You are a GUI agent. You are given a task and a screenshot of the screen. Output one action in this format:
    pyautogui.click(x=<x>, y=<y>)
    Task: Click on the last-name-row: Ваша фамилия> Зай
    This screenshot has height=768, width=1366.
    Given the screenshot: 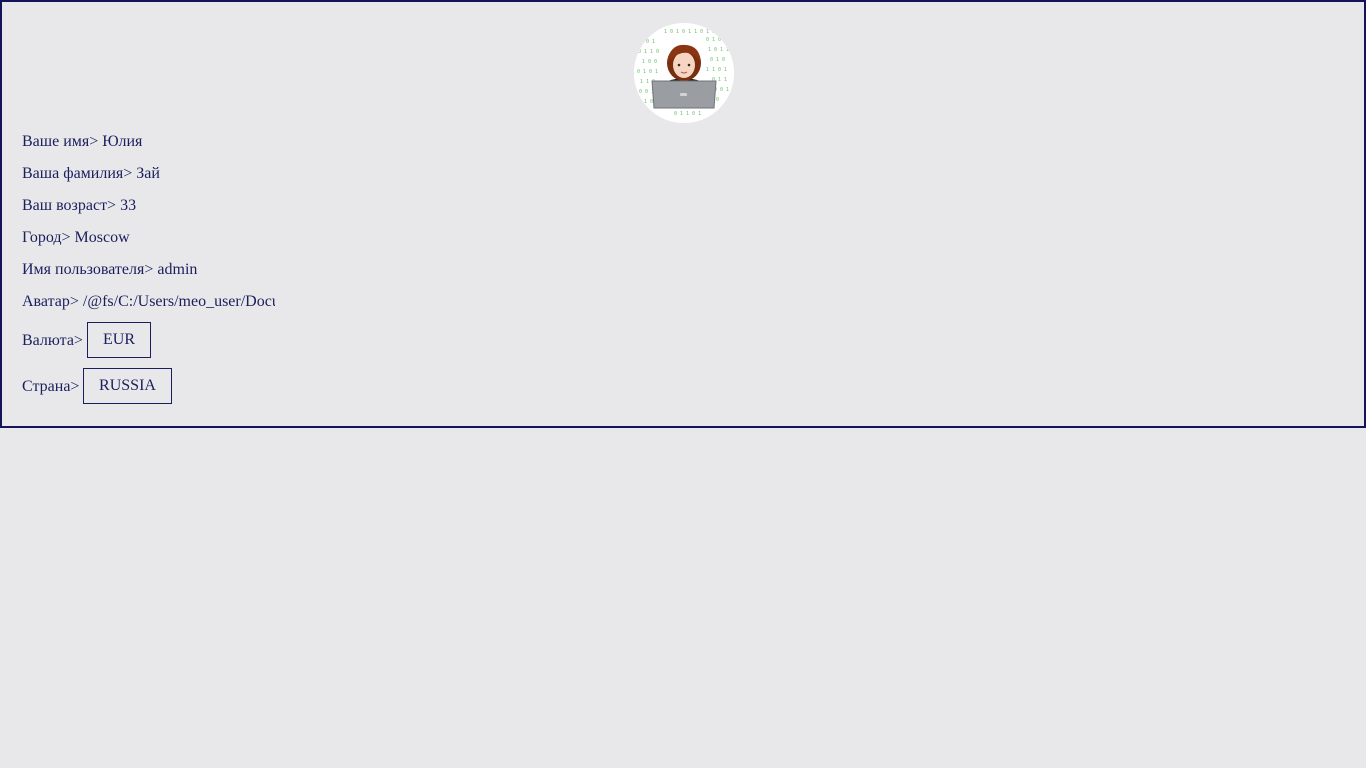 What is the action you would take?
    pyautogui.click(x=91, y=174)
    